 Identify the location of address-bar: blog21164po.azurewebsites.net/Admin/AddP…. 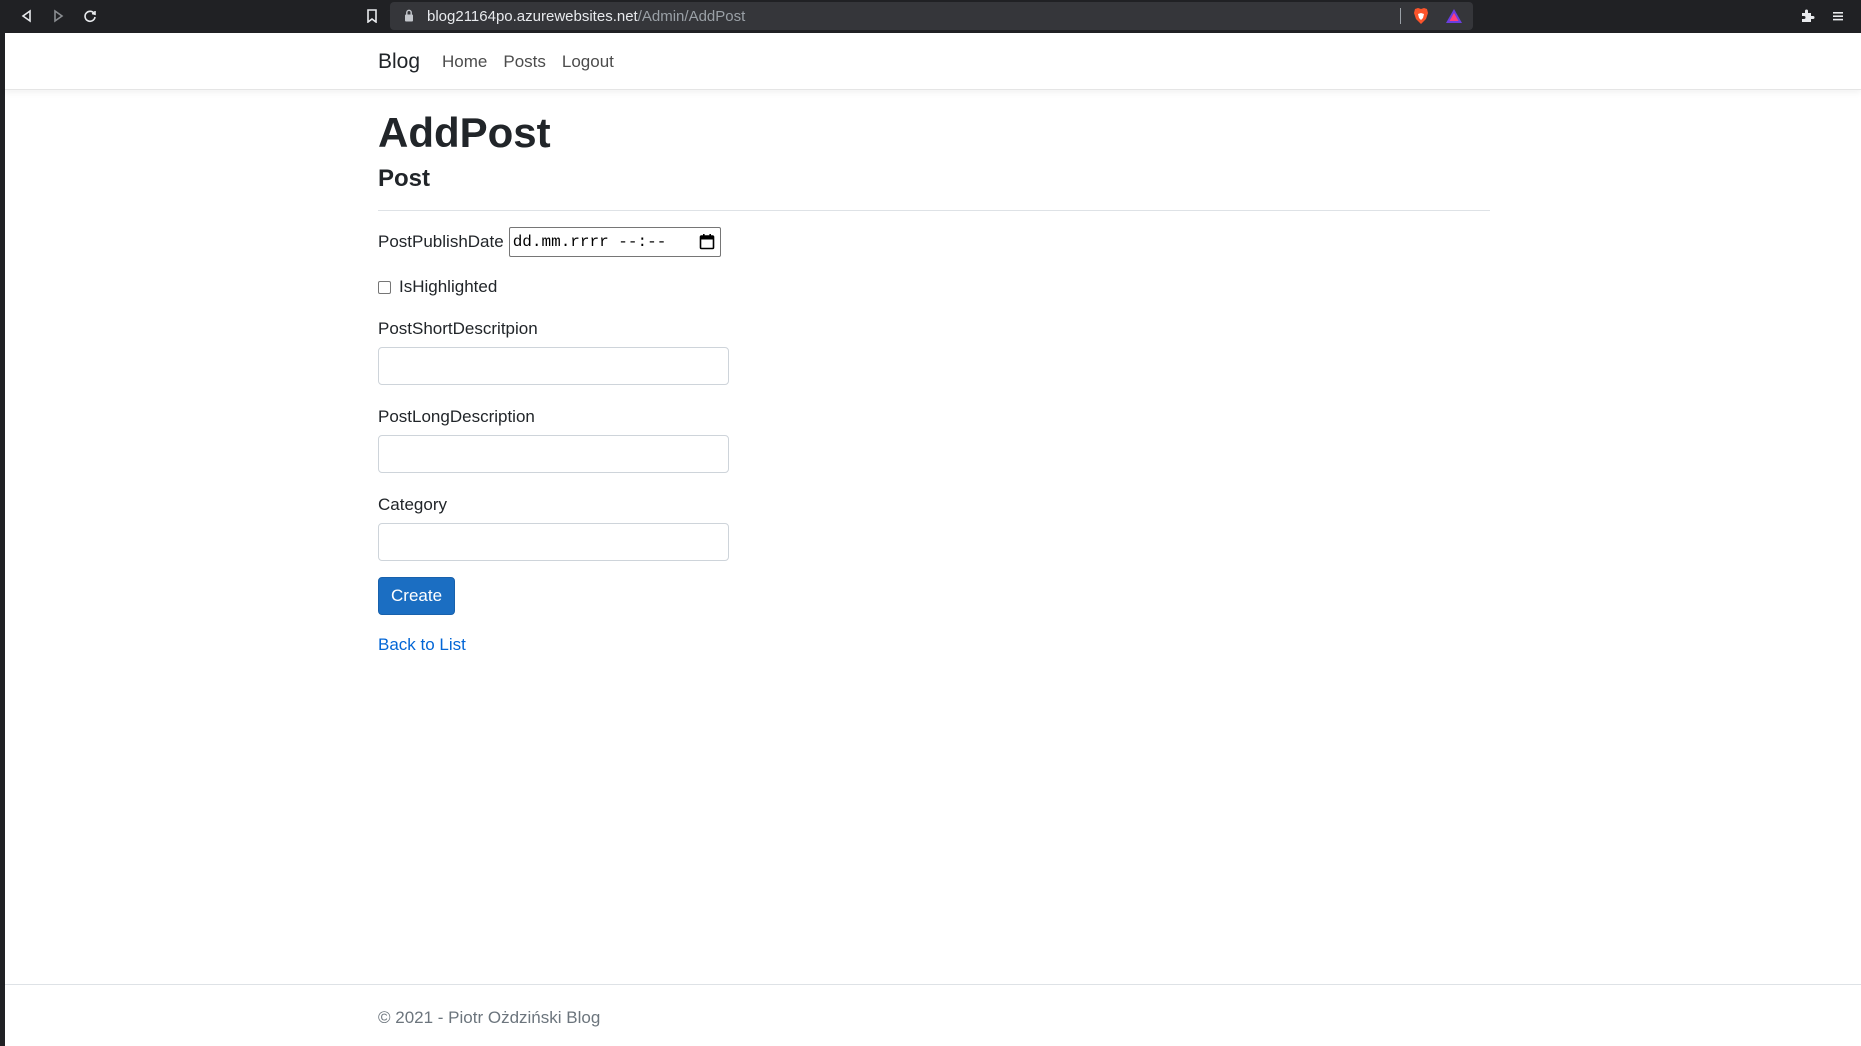
(931, 16).